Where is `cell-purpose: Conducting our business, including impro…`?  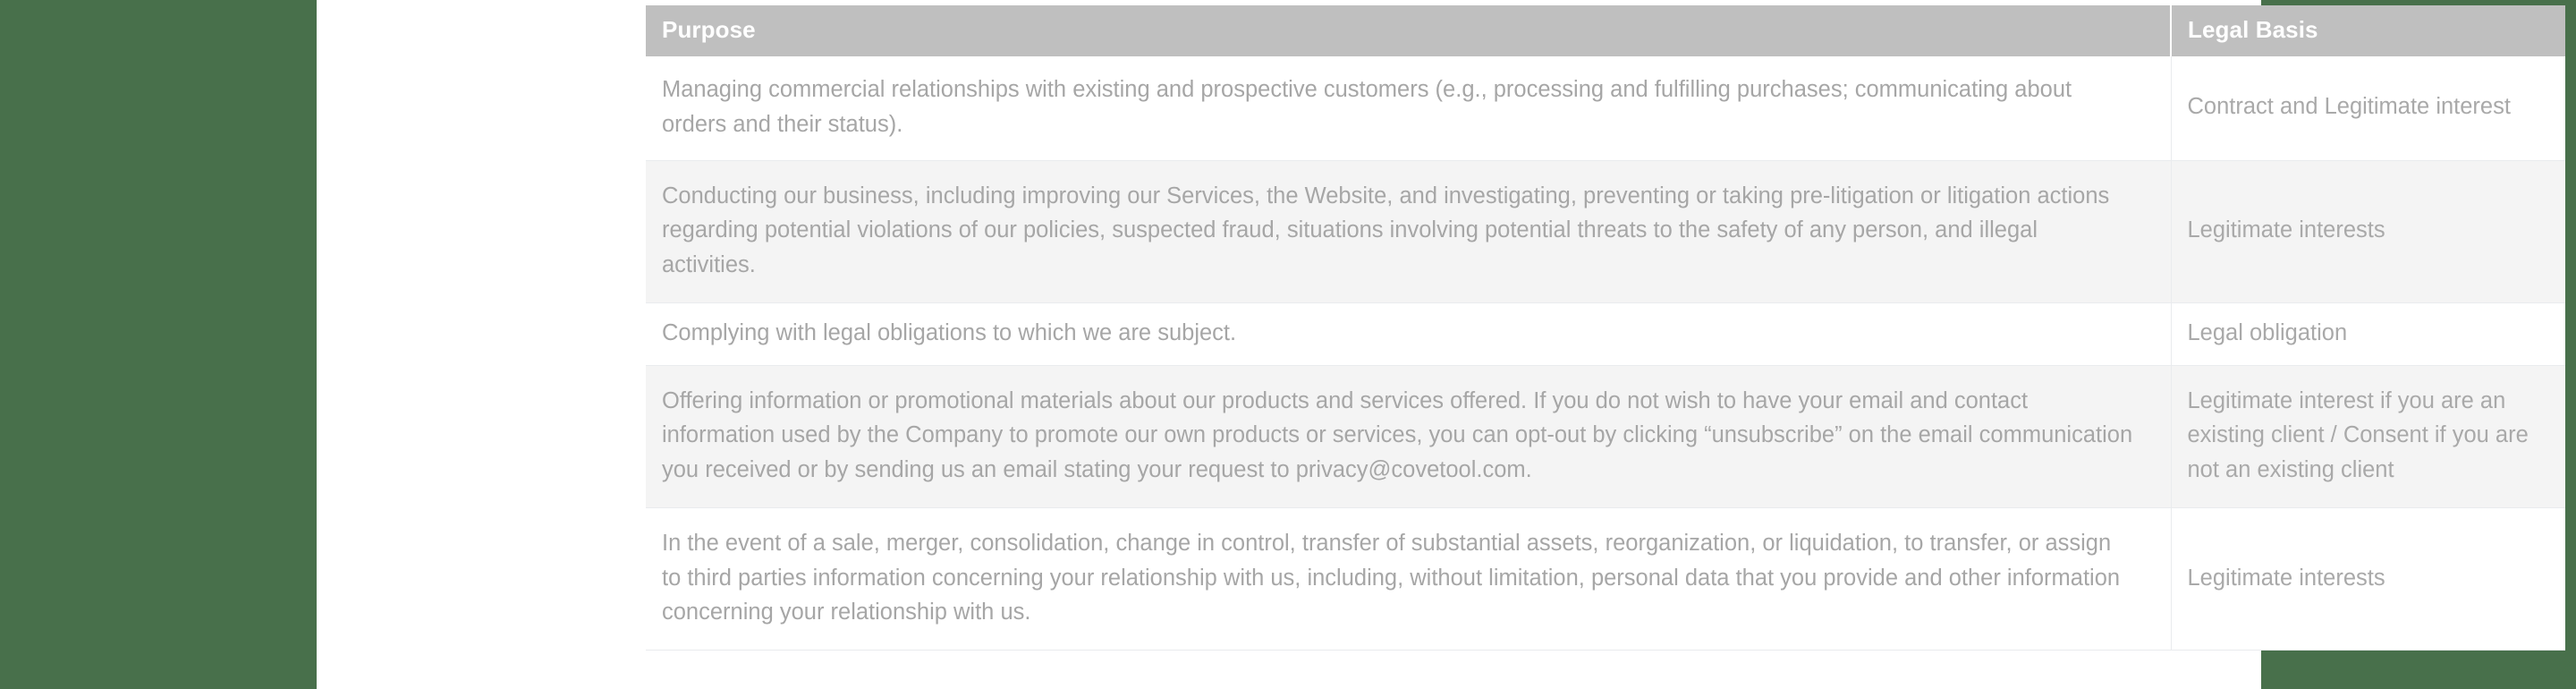 cell-purpose: Conducting our business, including impro… is located at coordinates (1408, 232).